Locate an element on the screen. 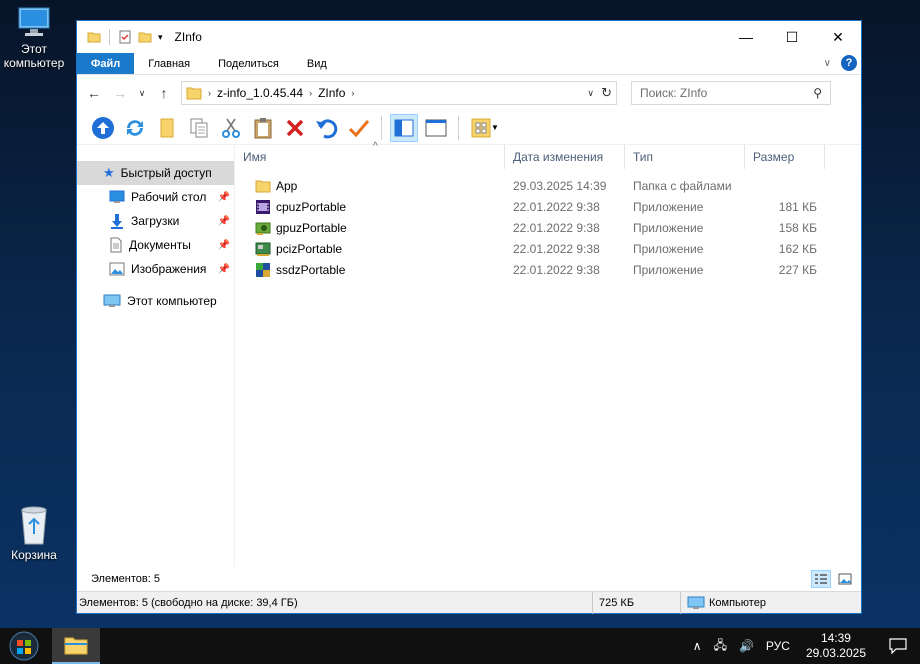 The width and height of the screenshot is (920, 664). nav-pictures-label: Изображения is located at coordinates (169, 269).